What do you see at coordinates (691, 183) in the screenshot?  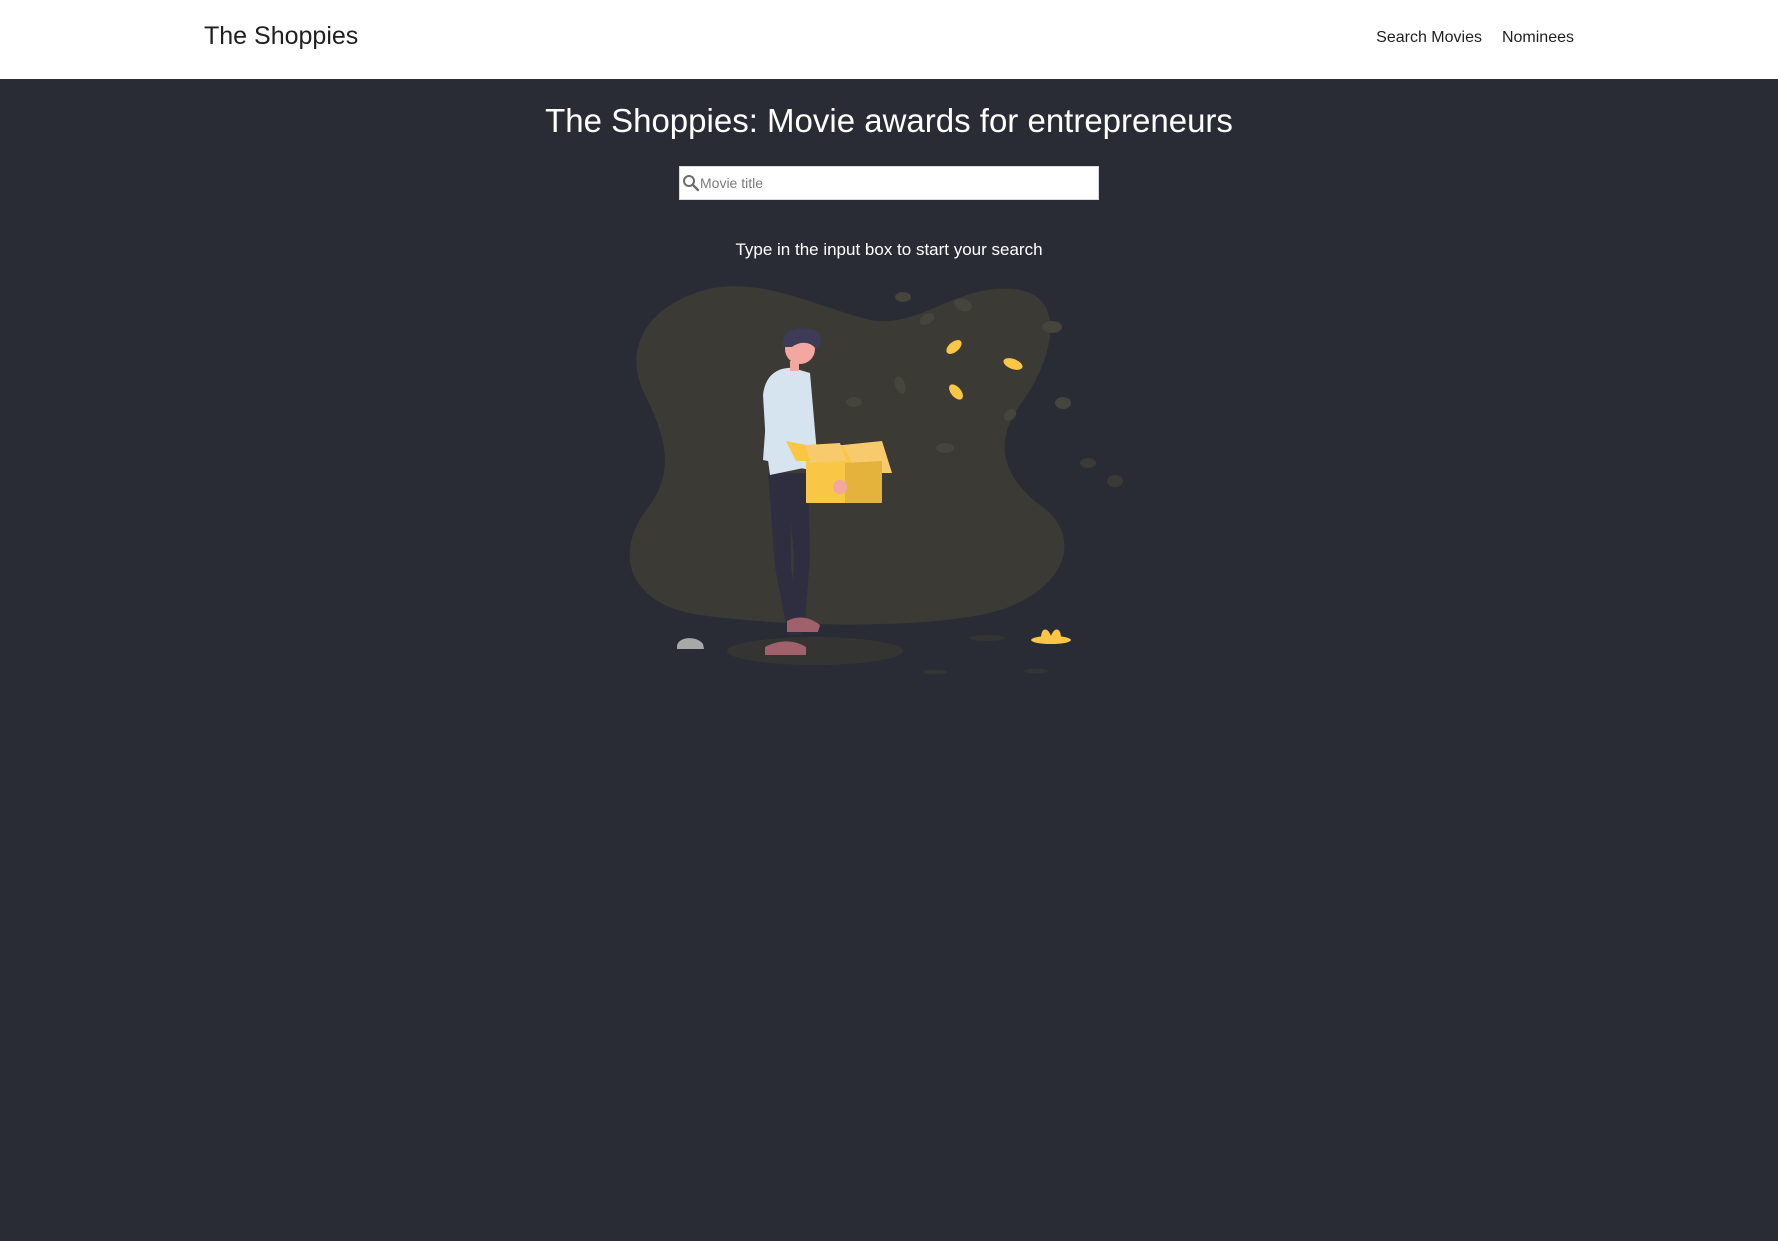 I see `search-icon` at bounding box center [691, 183].